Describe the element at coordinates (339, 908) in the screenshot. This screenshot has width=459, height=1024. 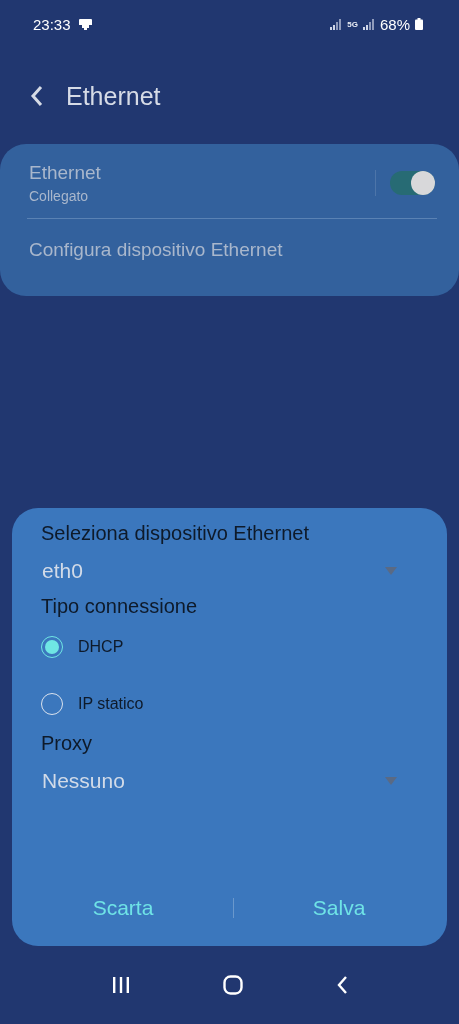
I see `dialog-button: Salva` at that location.